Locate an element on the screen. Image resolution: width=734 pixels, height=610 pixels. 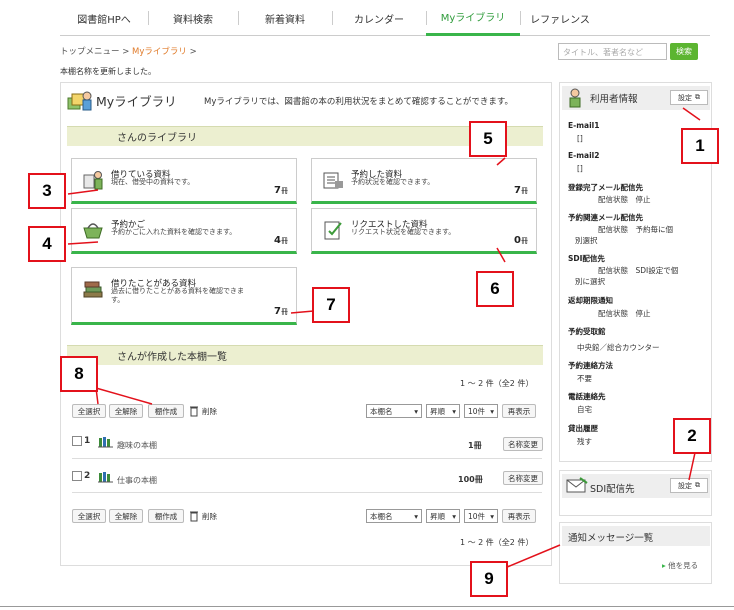
callout-8: 8 is located at coordinates (79, 374).